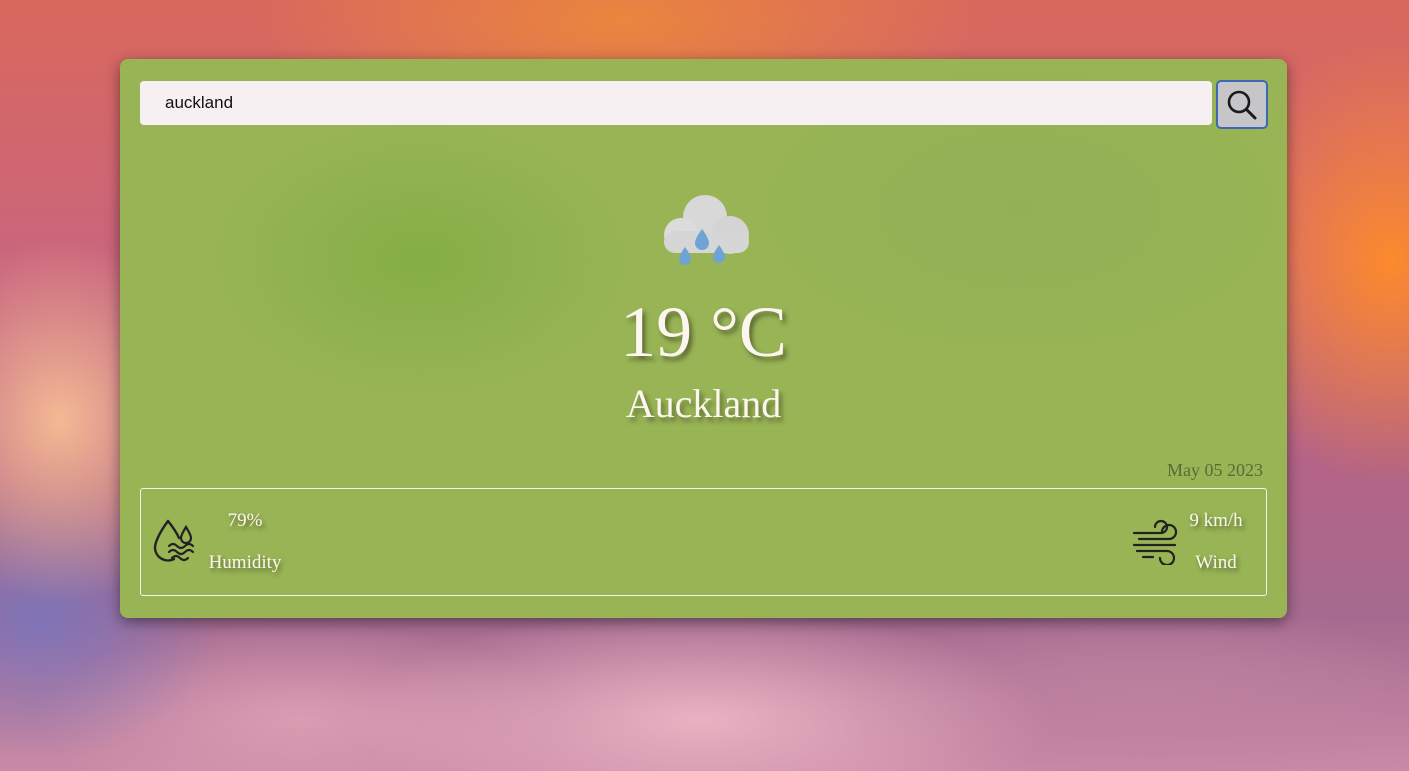 The height and width of the screenshot is (771, 1409). Describe the element at coordinates (245, 542) in the screenshot. I see `humidity-stat: 79% Humidity` at that location.